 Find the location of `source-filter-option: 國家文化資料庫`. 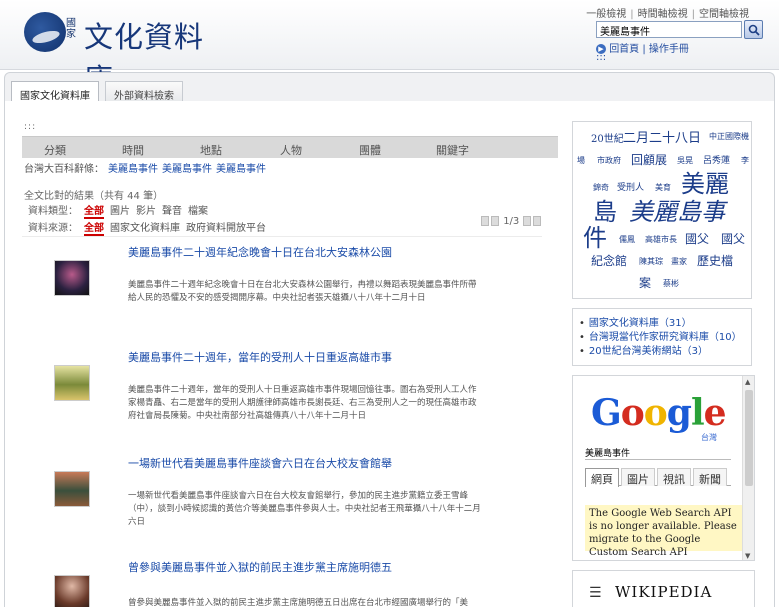

source-filter-option: 國家文化資料庫 is located at coordinates (145, 228).